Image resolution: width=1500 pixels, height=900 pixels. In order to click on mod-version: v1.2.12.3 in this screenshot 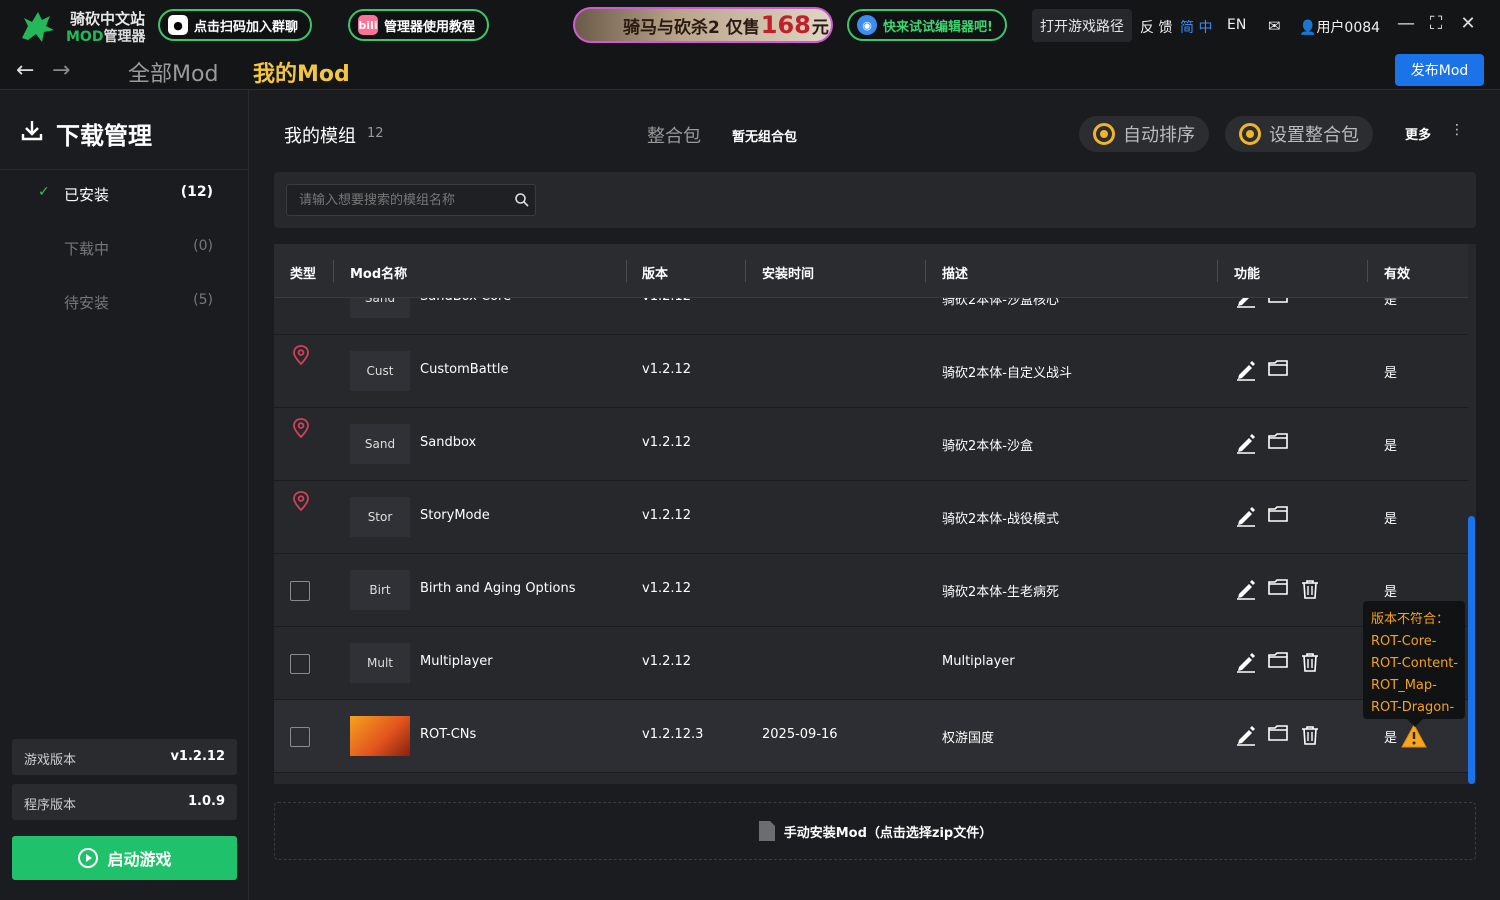, I will do `click(673, 734)`.